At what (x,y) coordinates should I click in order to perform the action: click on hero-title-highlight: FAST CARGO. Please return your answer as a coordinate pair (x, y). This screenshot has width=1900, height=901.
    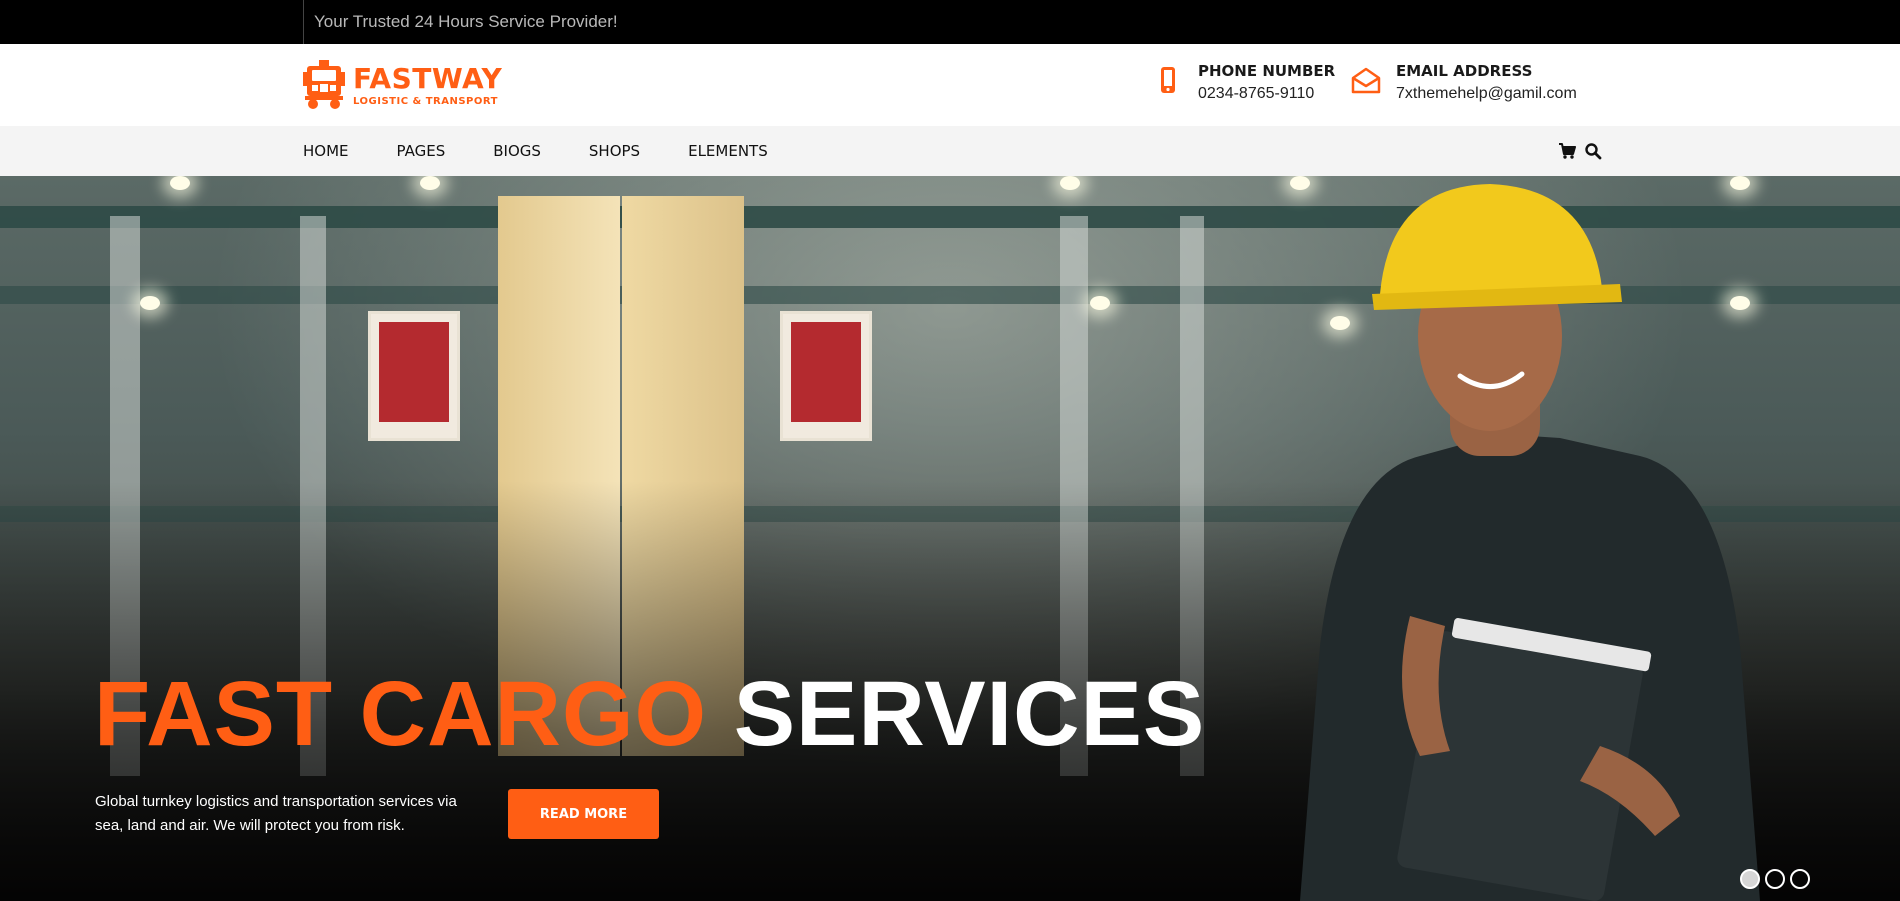
    Looking at the image, I should click on (401, 714).